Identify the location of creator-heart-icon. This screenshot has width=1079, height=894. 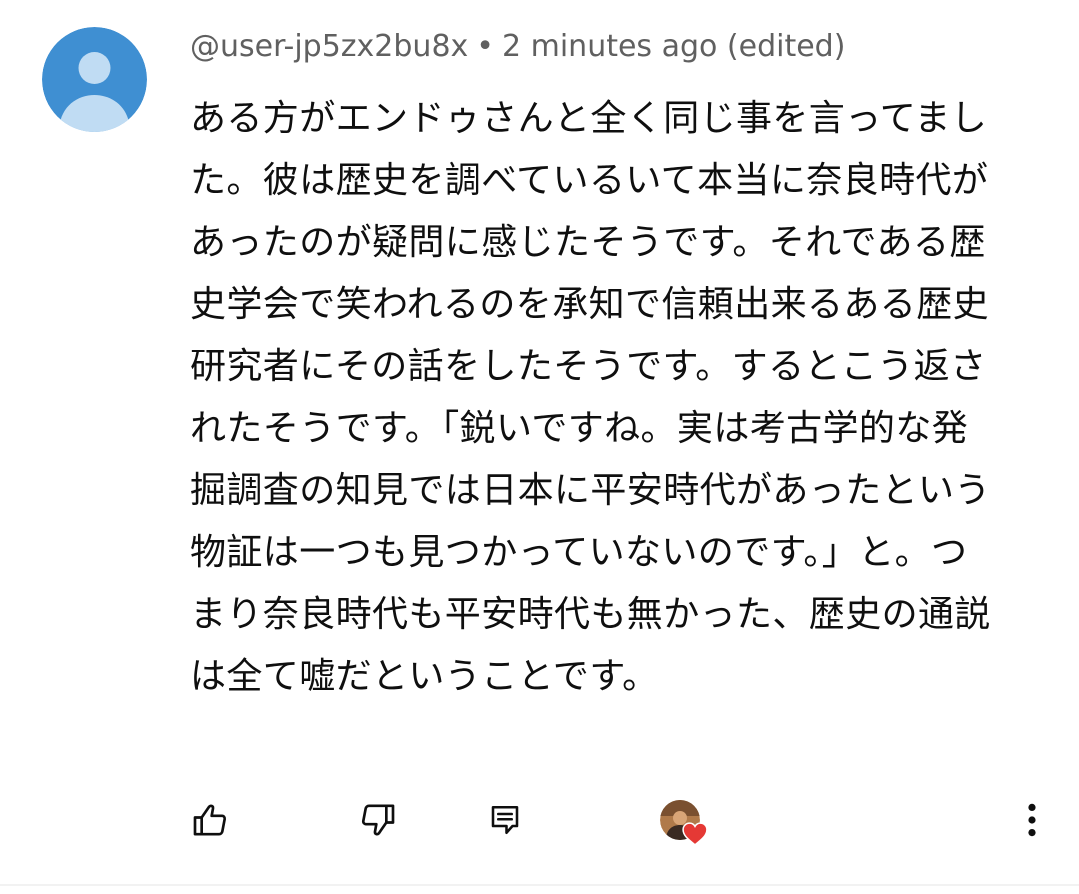
(695, 834).